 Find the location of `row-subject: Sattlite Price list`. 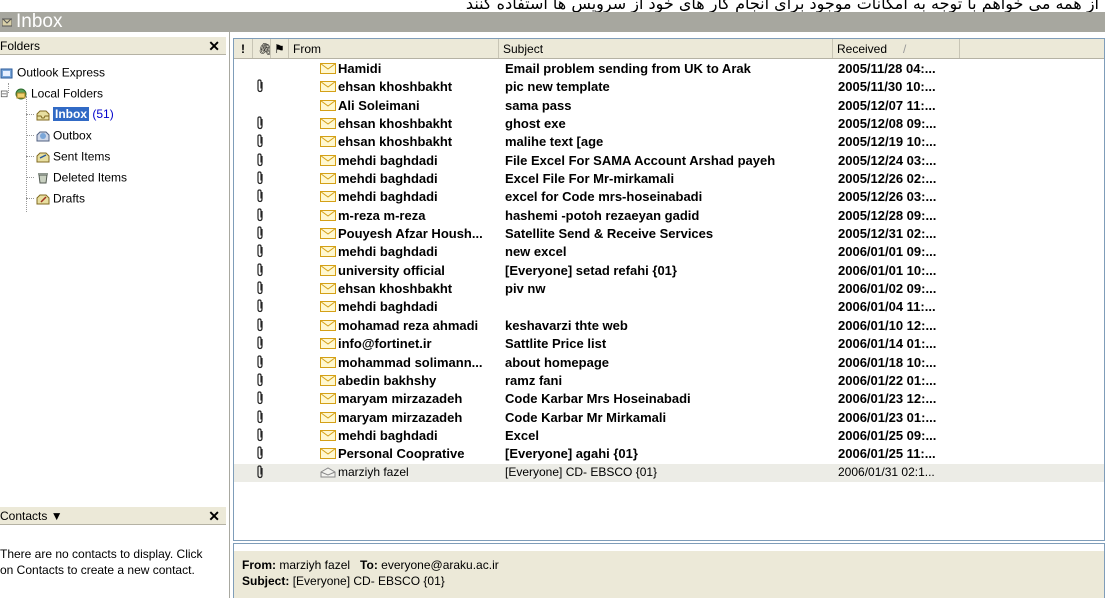

row-subject: Sattlite Price list is located at coordinates (556, 344).